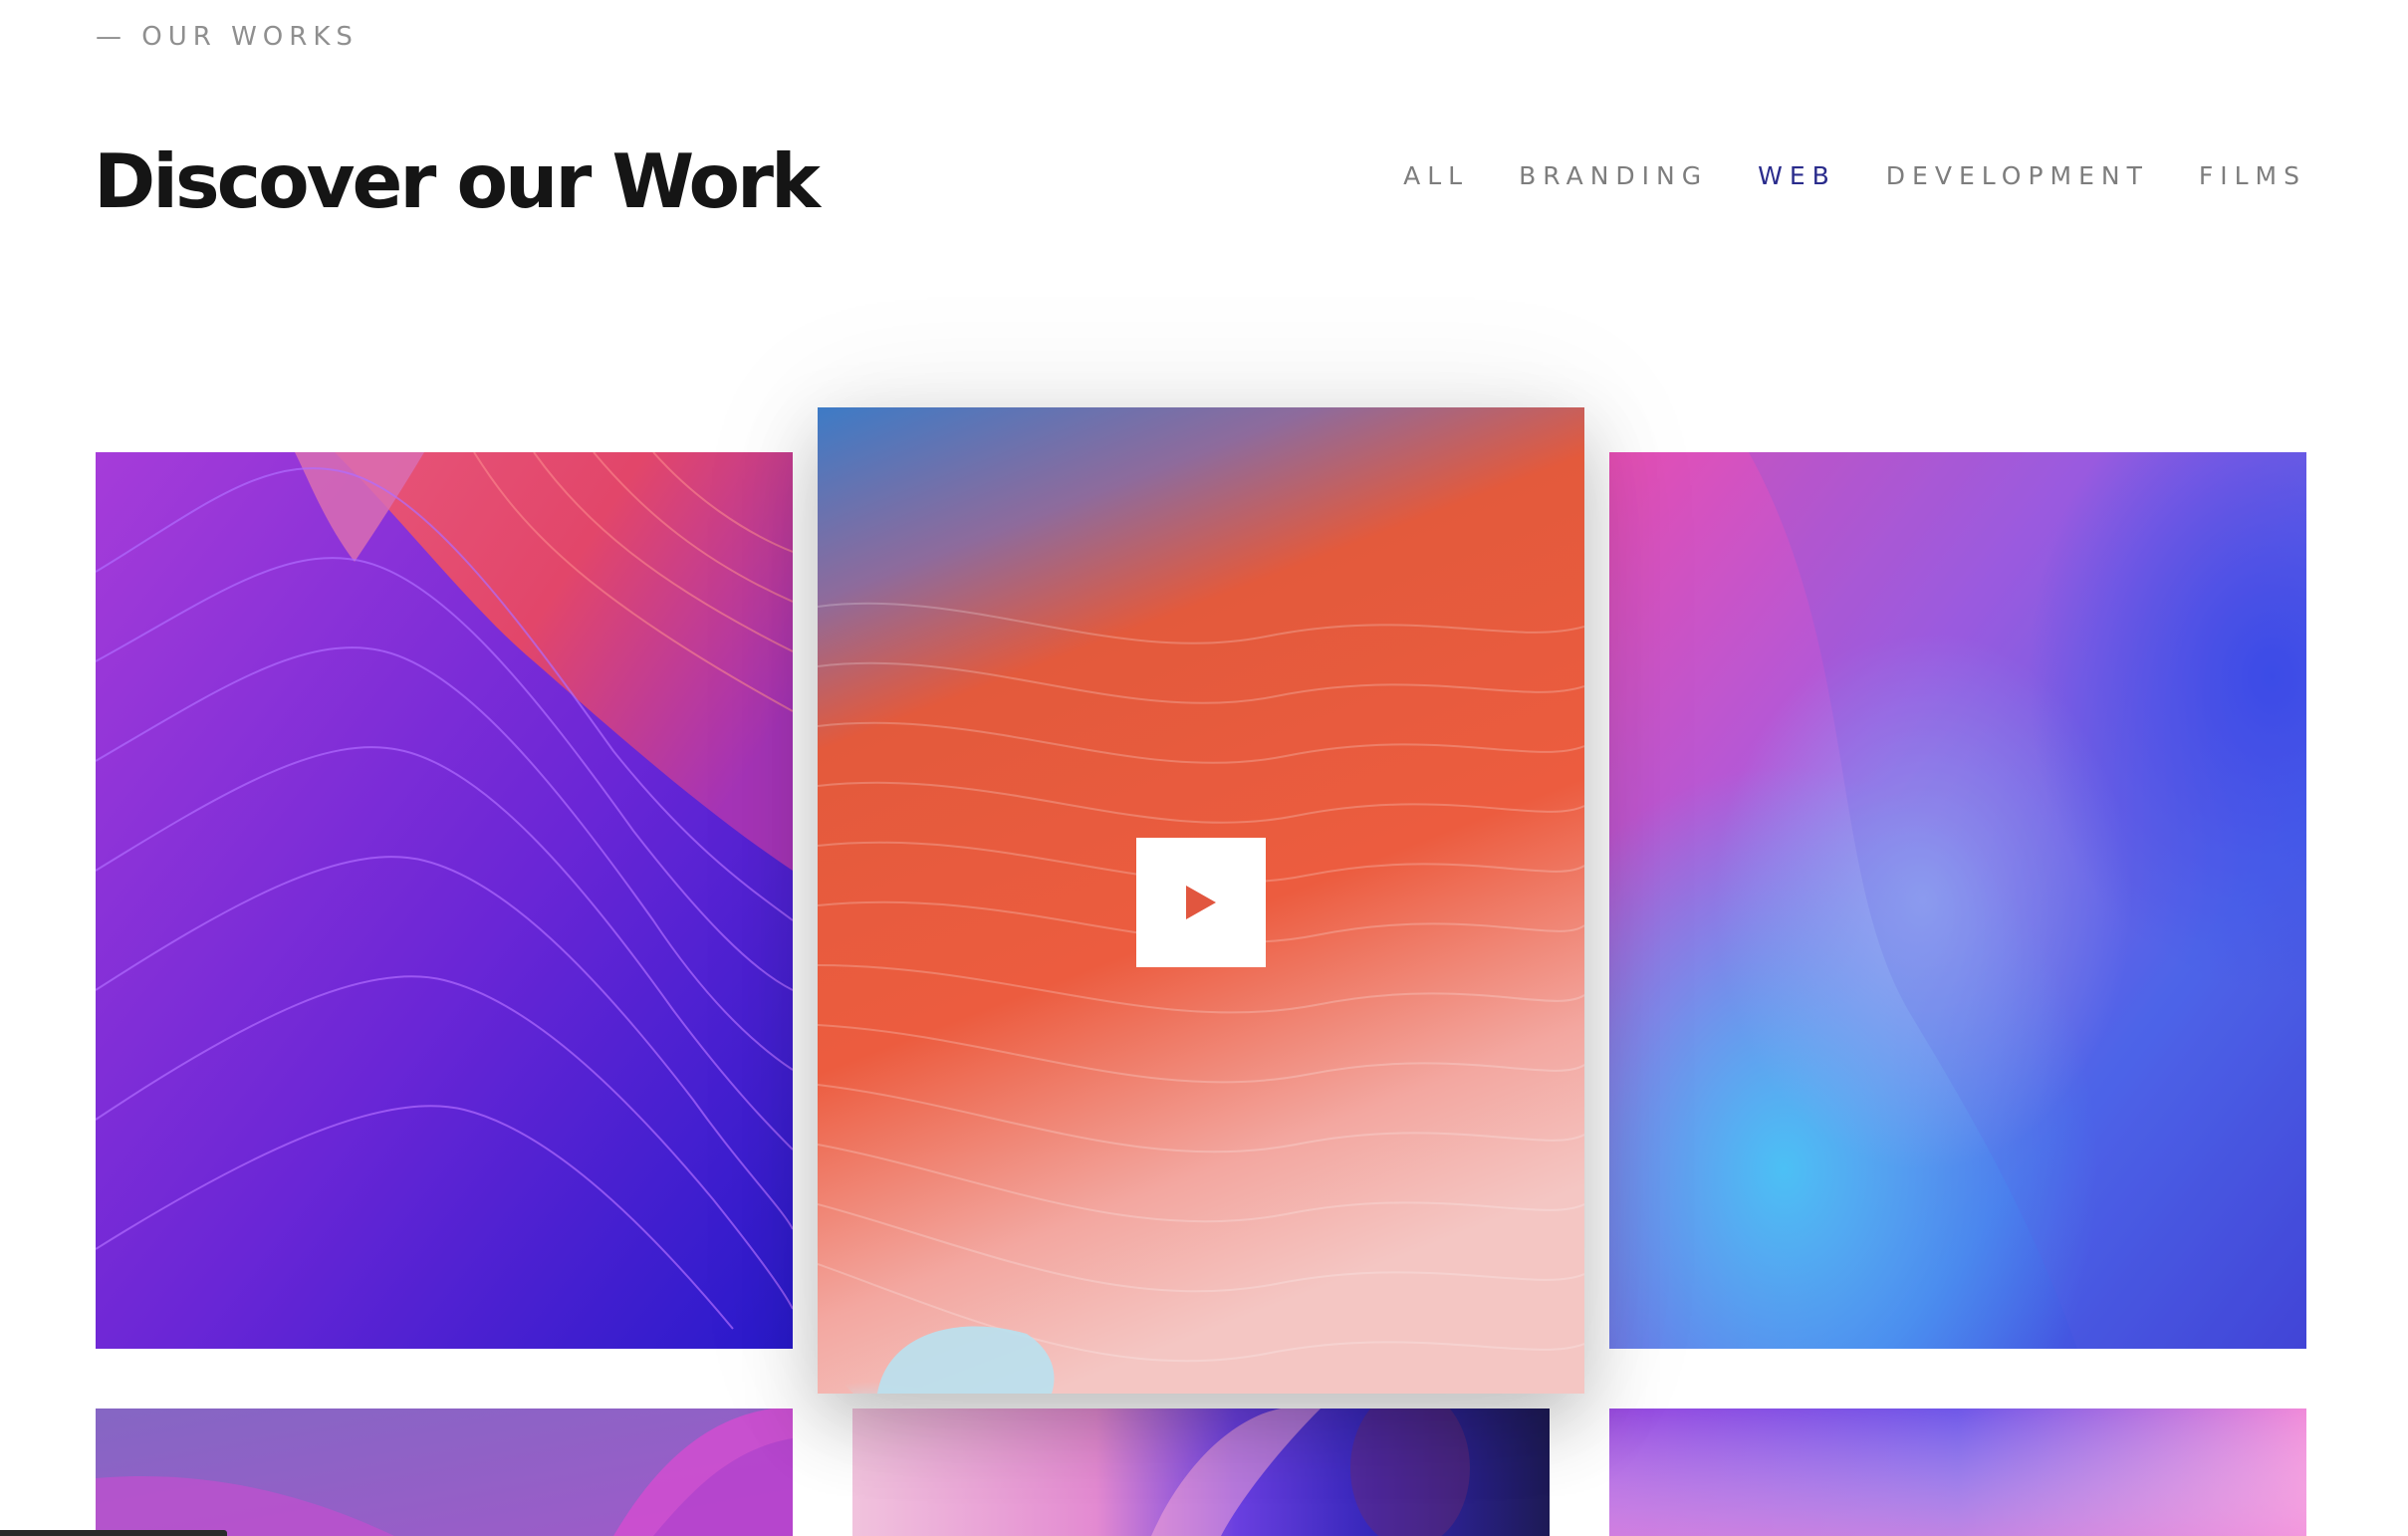  I want to click on portfolio-item-magenta-haze, so click(1957, 1472).